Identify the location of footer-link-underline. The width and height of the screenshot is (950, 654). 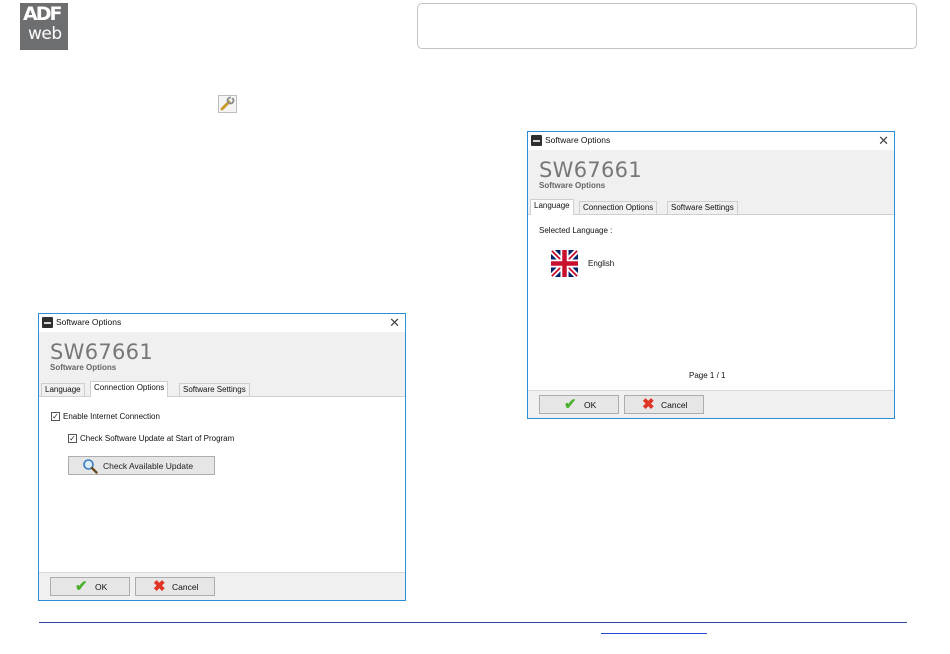
(654, 633).